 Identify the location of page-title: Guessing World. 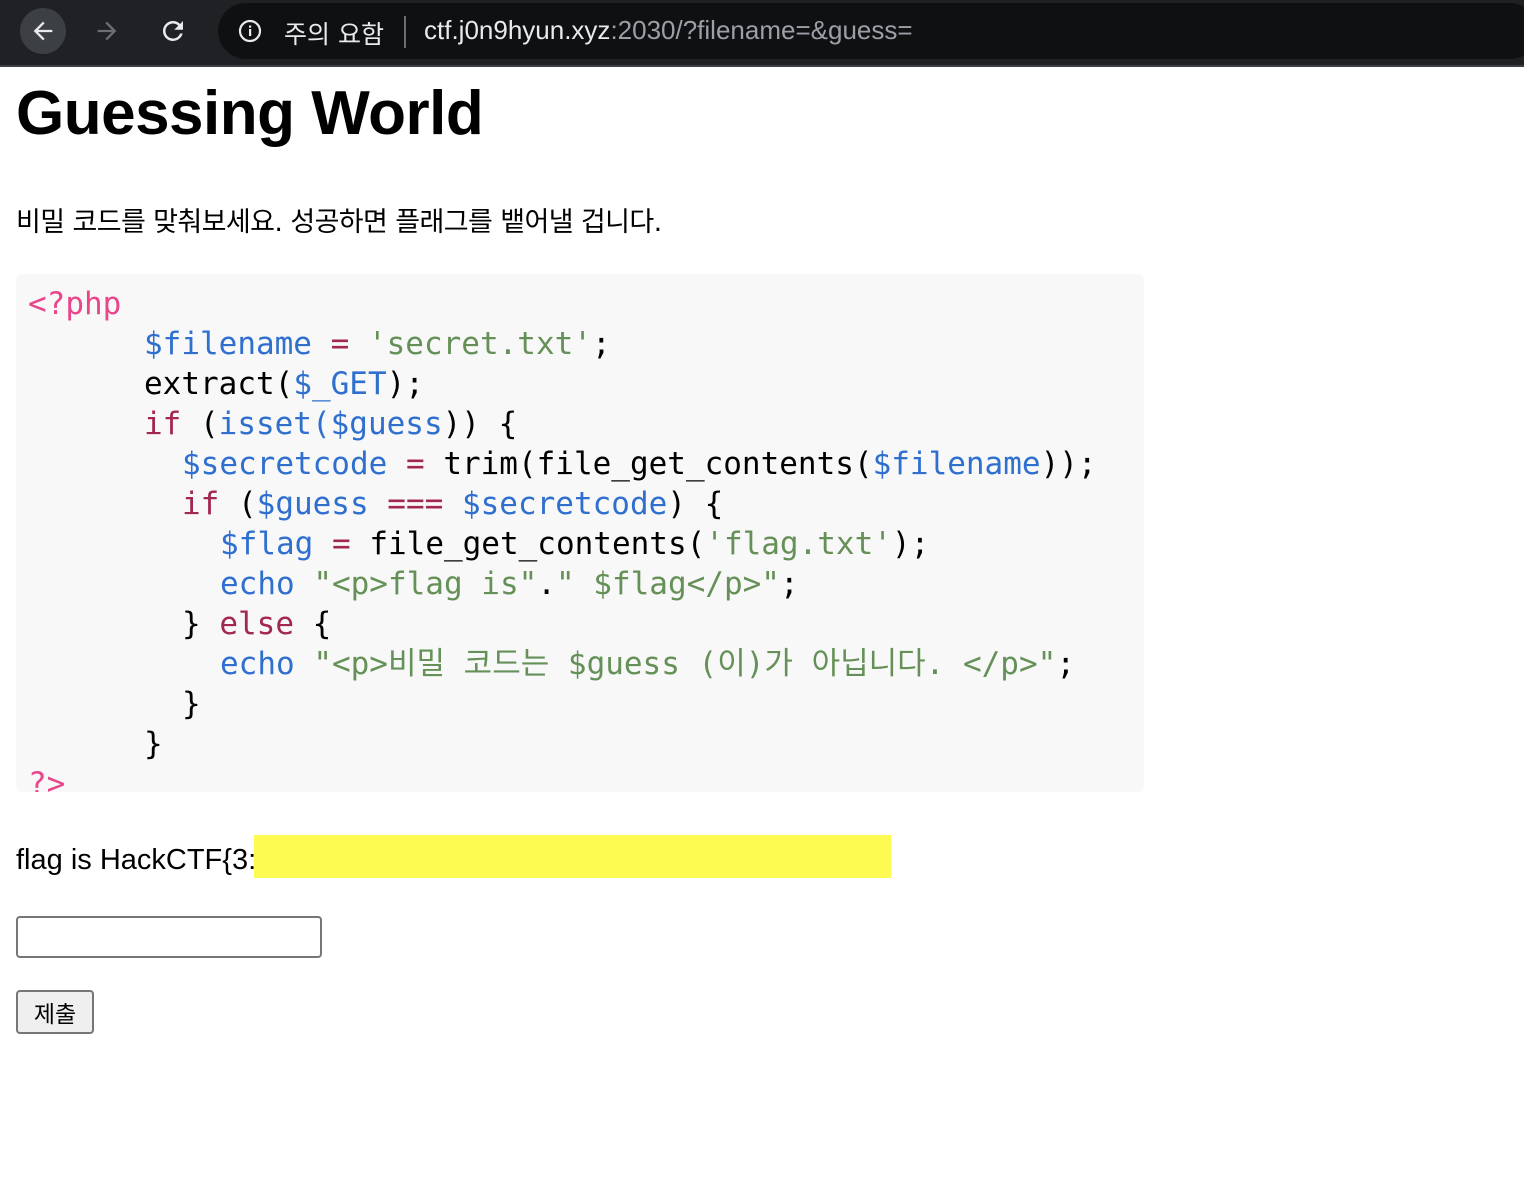
(250, 113).